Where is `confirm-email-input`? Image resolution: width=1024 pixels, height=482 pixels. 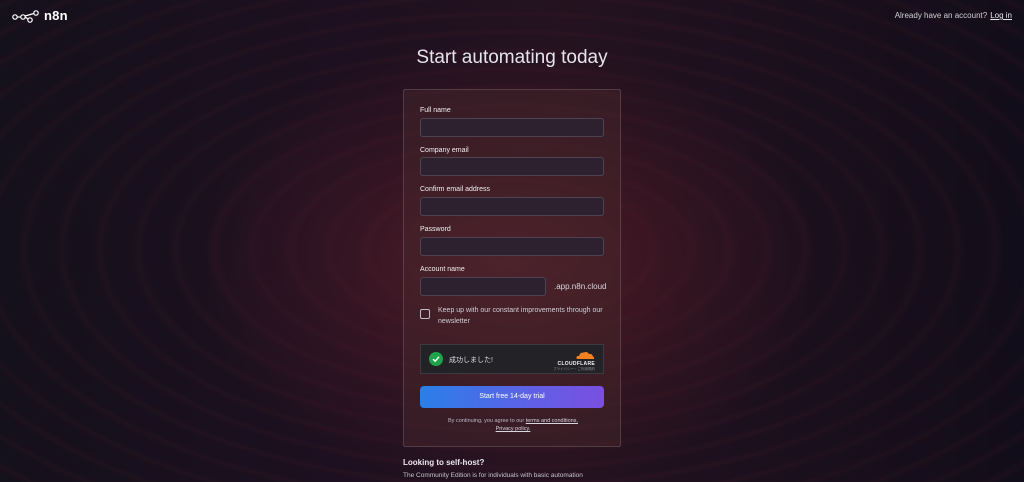
confirm-email-input is located at coordinates (512, 206).